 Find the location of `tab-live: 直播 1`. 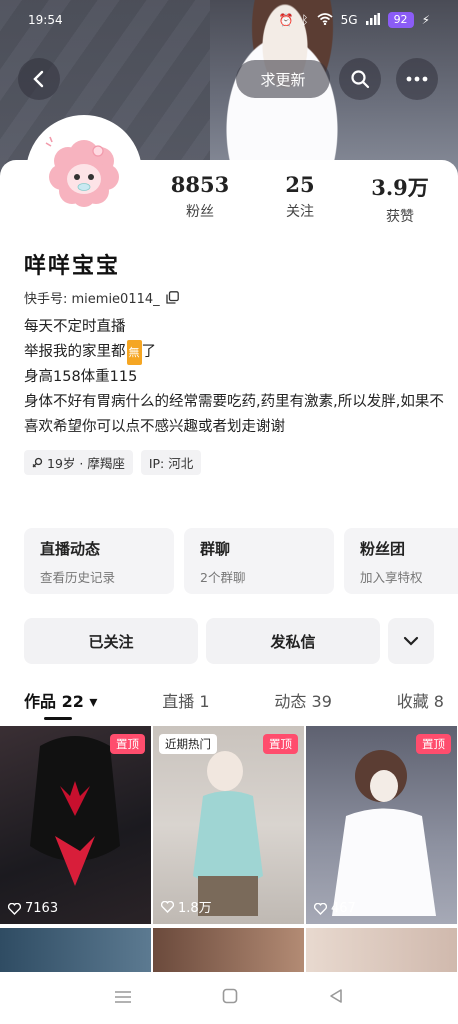

tab-live: 直播 1 is located at coordinates (185, 706).